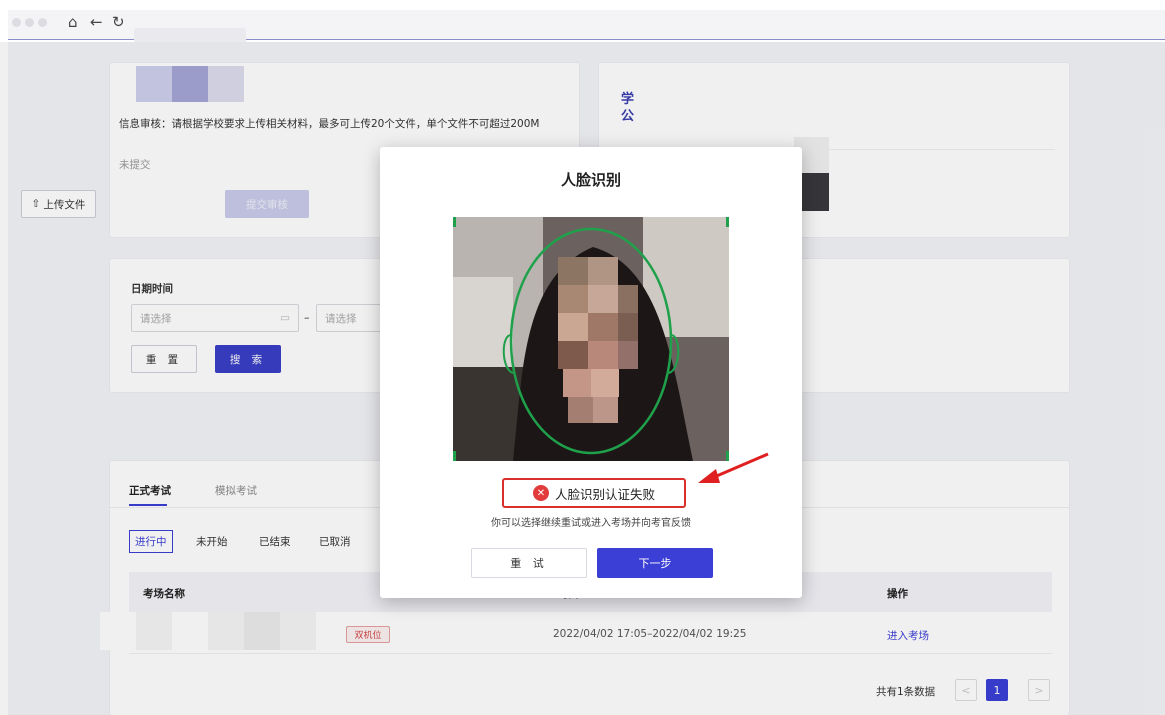 The height and width of the screenshot is (715, 1165). Describe the element at coordinates (190, 35) in the screenshot. I see `browser-tab` at that location.